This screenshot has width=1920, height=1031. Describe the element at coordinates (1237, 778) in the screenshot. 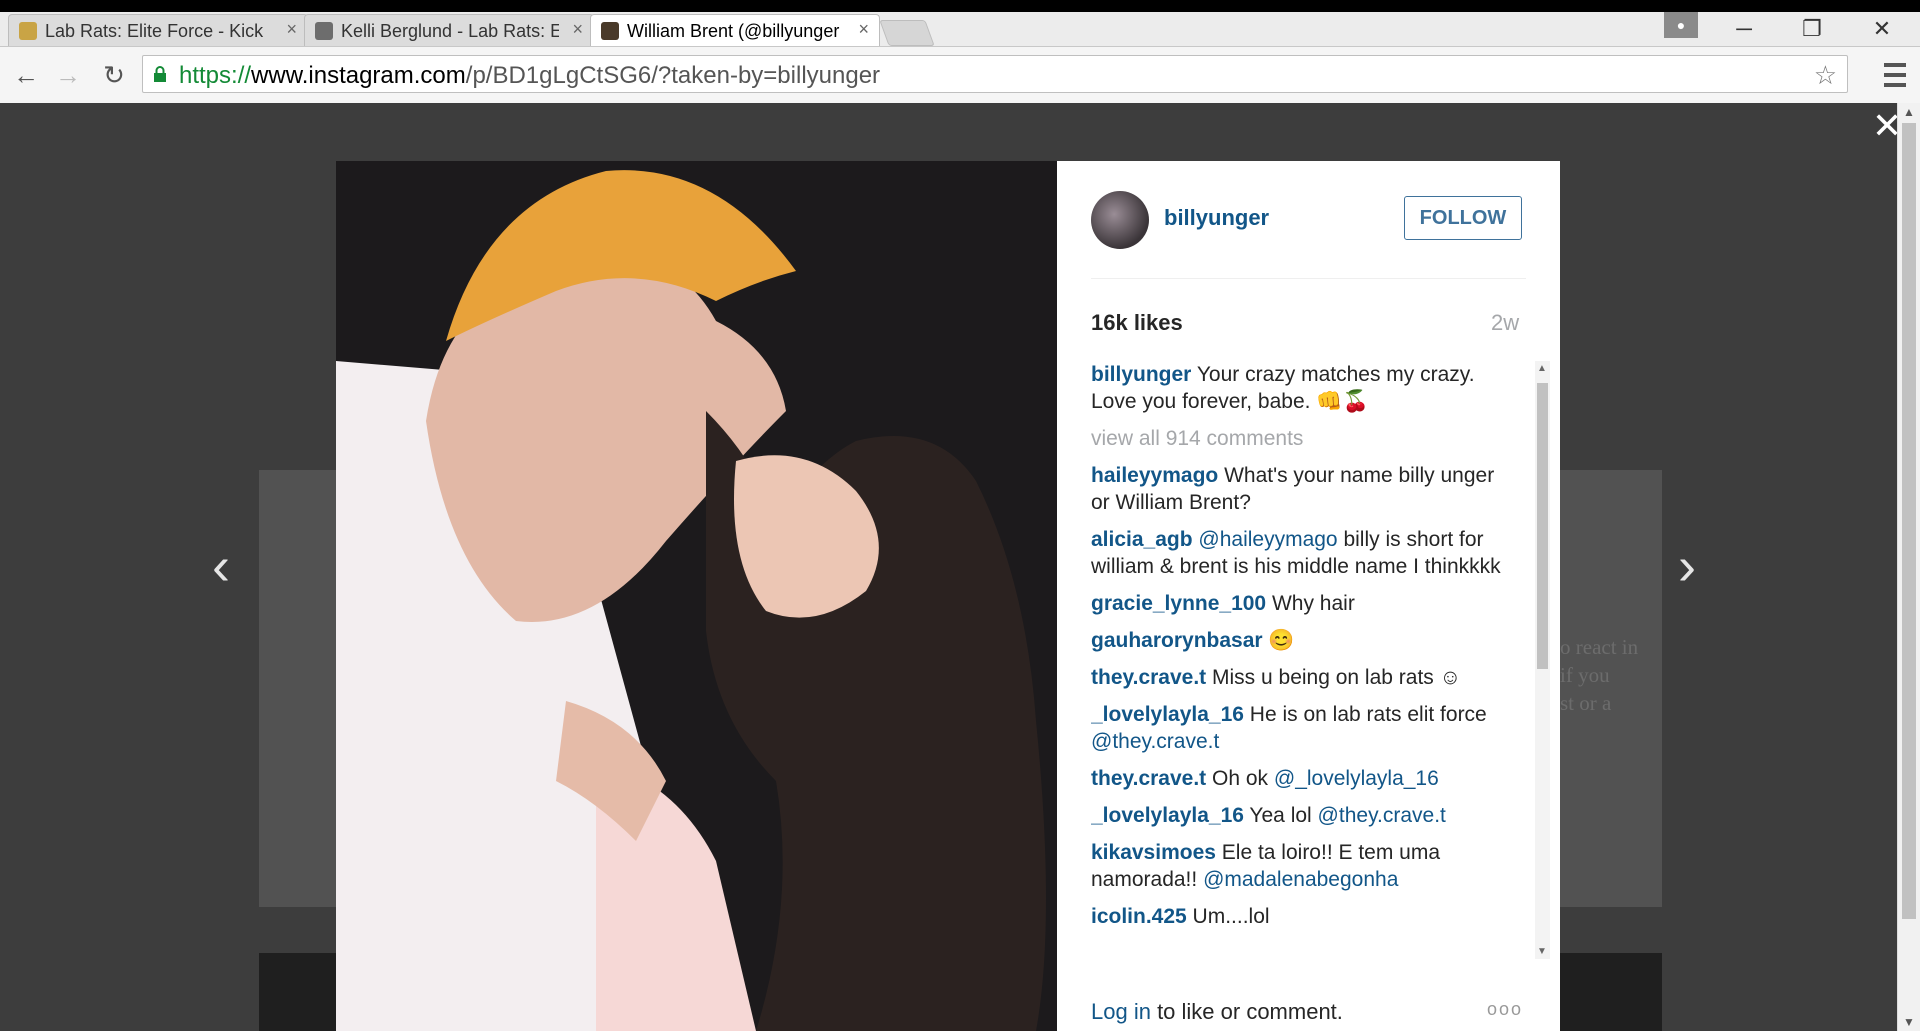

I see `comment-text: Oh ok` at that location.